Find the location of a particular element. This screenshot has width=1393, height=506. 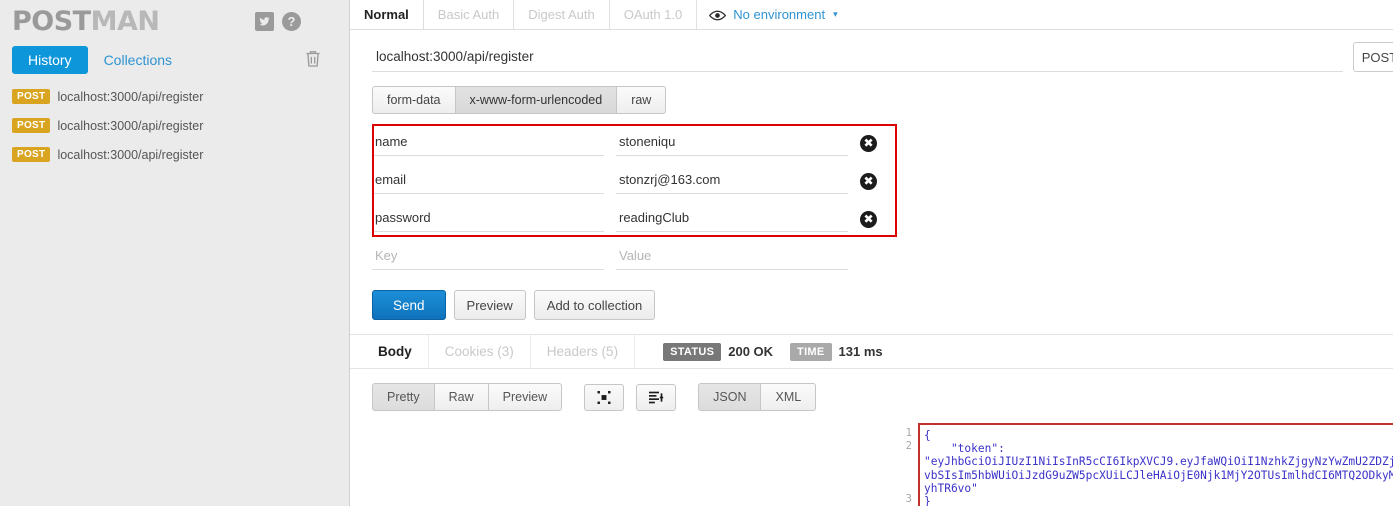

response-lang-group: JSON XML is located at coordinates (757, 397).